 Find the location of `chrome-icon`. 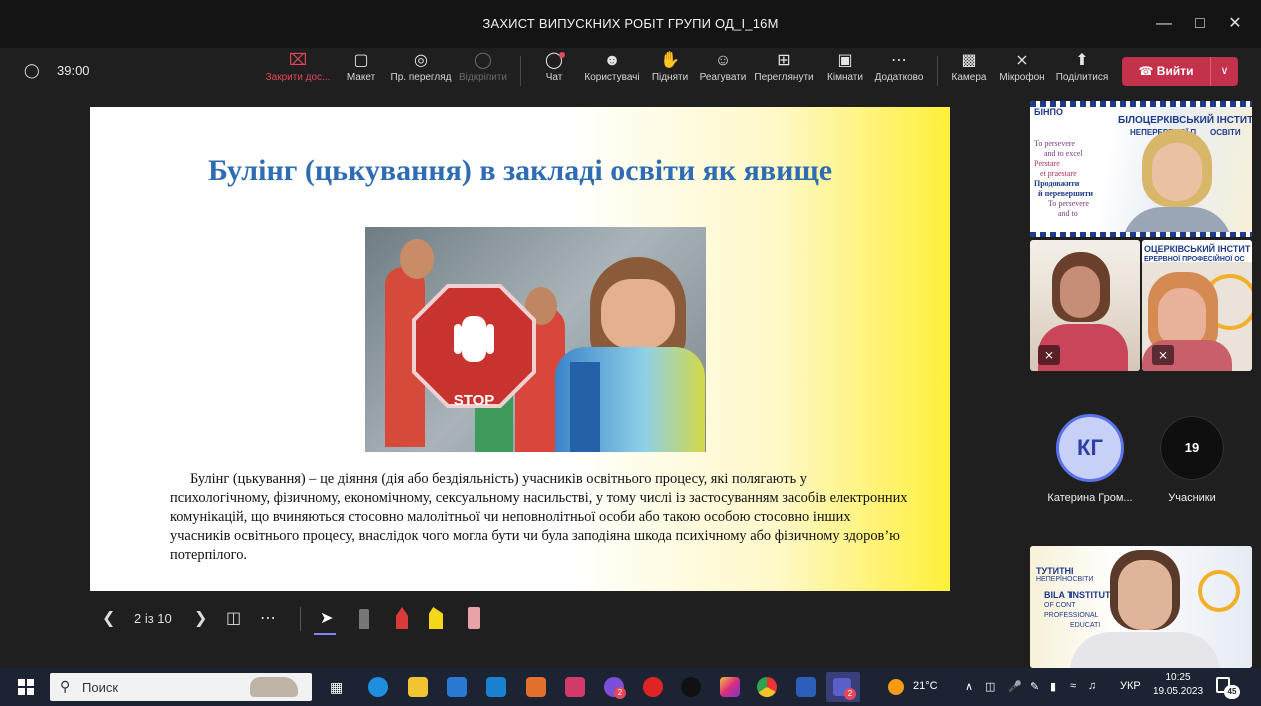

chrome-icon is located at coordinates (767, 687).